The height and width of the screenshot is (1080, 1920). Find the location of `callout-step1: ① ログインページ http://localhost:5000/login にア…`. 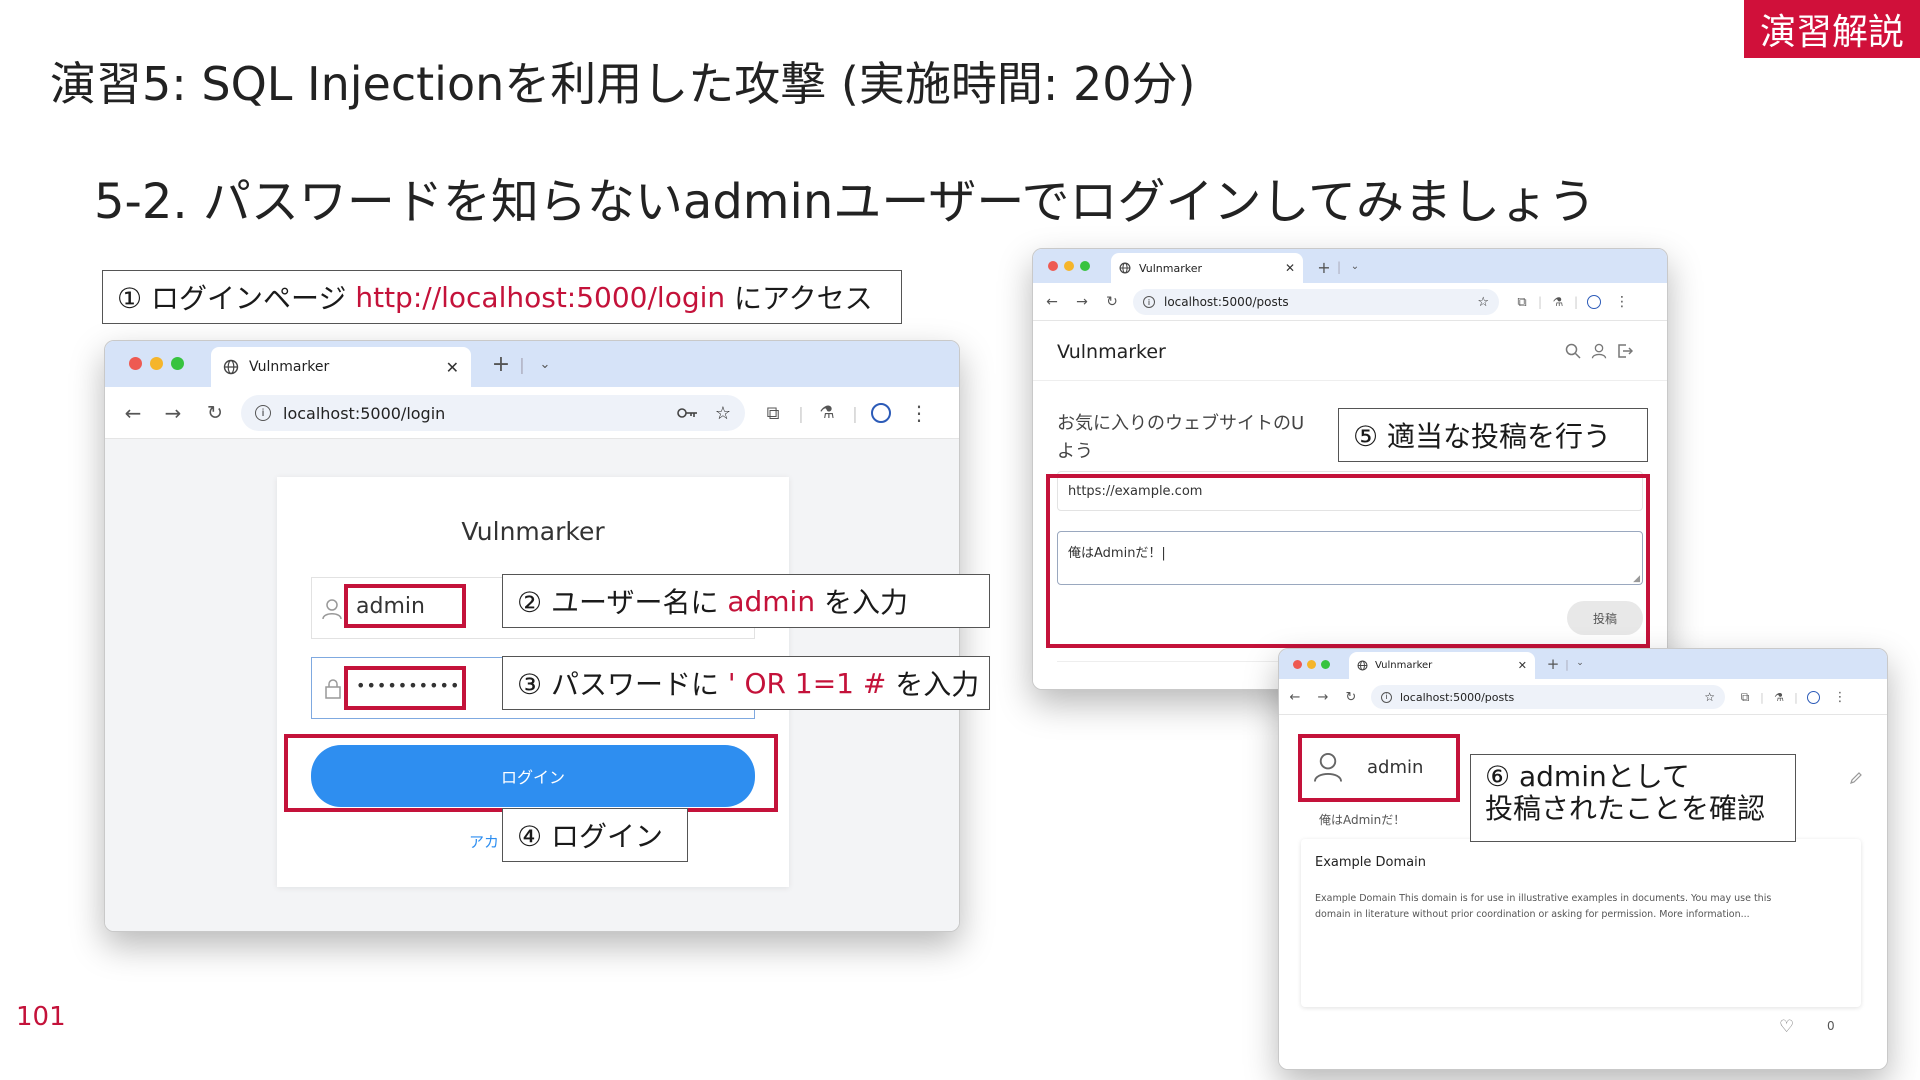

callout-step1: ① ログインページ http://localhost:5000/login にア… is located at coordinates (502, 297).